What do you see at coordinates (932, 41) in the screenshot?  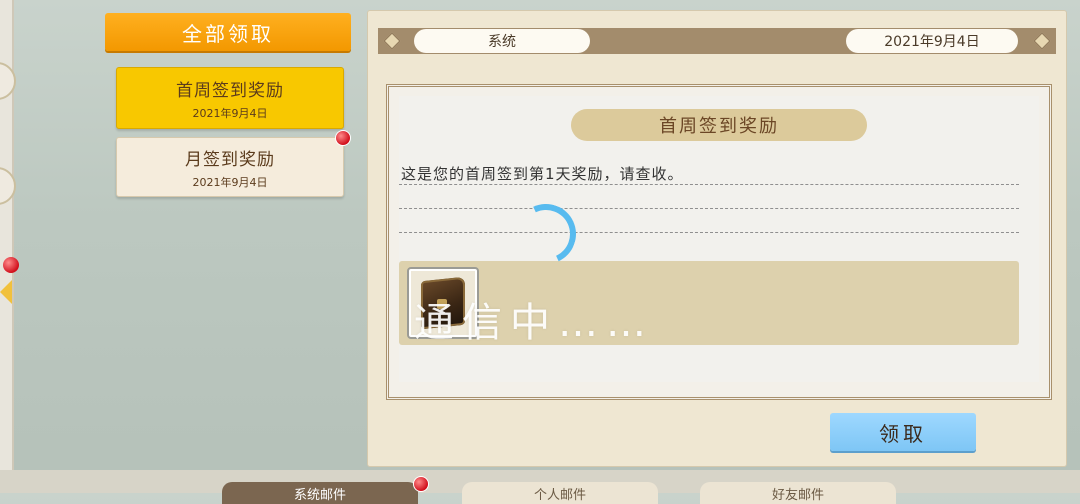 I see `mail-date: 2021年9月4日` at bounding box center [932, 41].